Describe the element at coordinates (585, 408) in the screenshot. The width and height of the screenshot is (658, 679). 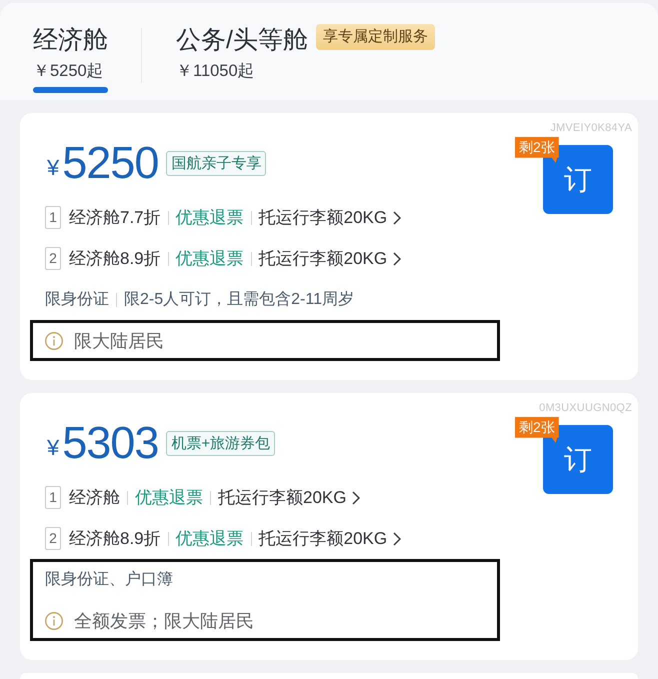
I see `offer-code: 0M3UXUUGN0QZ` at that location.